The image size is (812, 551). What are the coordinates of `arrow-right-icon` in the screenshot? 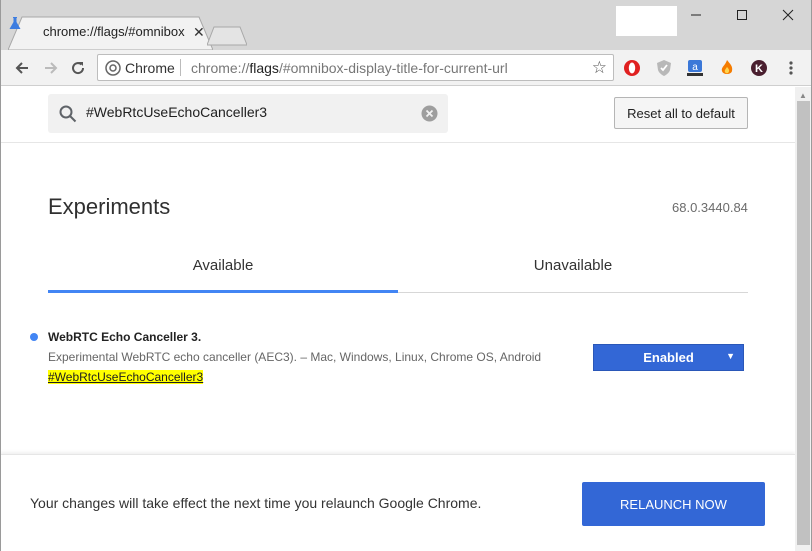 It's located at (51, 68).